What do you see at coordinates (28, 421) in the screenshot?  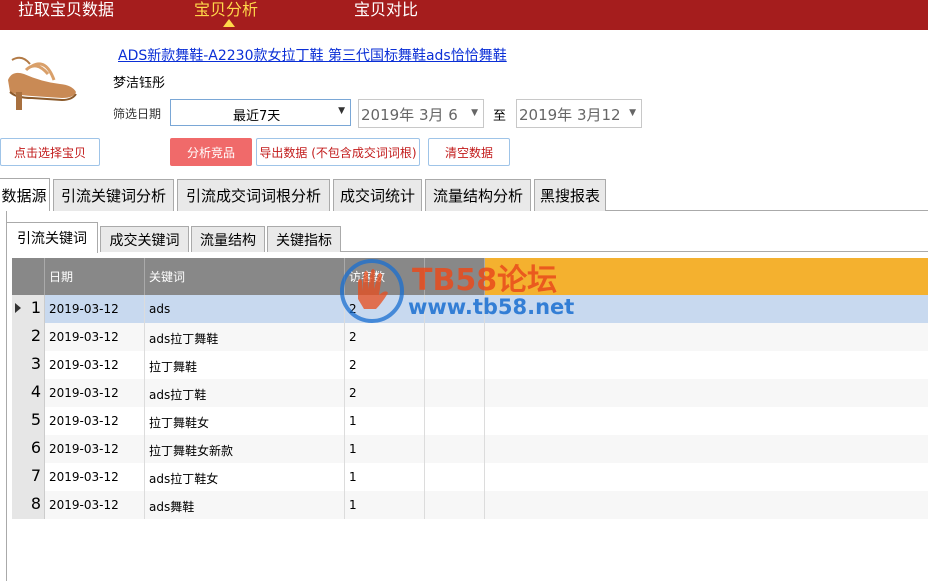 I see `row-number: 5` at bounding box center [28, 421].